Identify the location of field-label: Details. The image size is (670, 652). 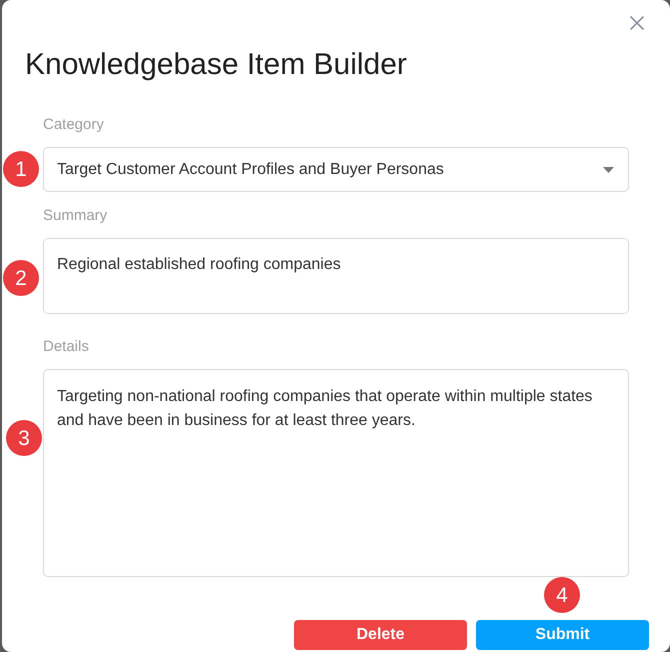
(66, 347).